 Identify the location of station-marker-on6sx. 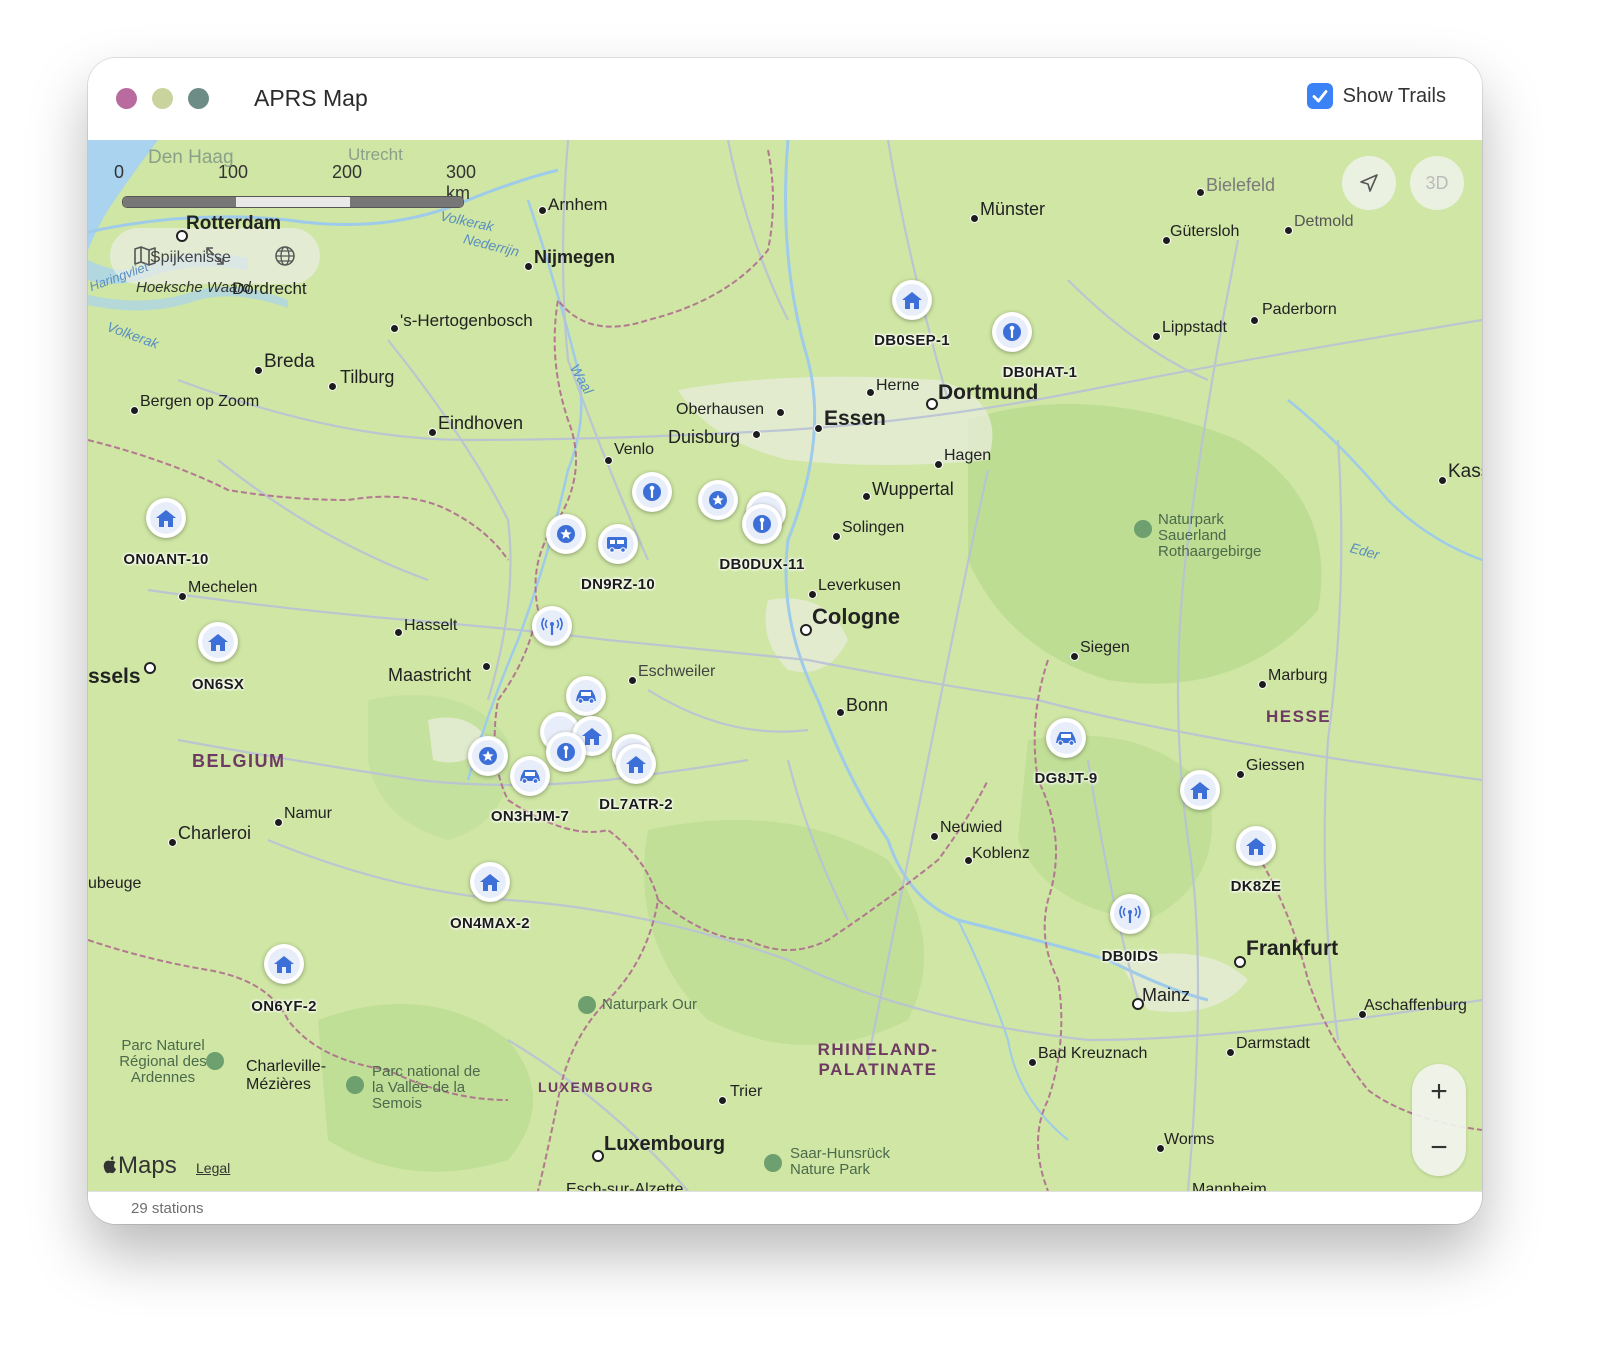
(218, 642).